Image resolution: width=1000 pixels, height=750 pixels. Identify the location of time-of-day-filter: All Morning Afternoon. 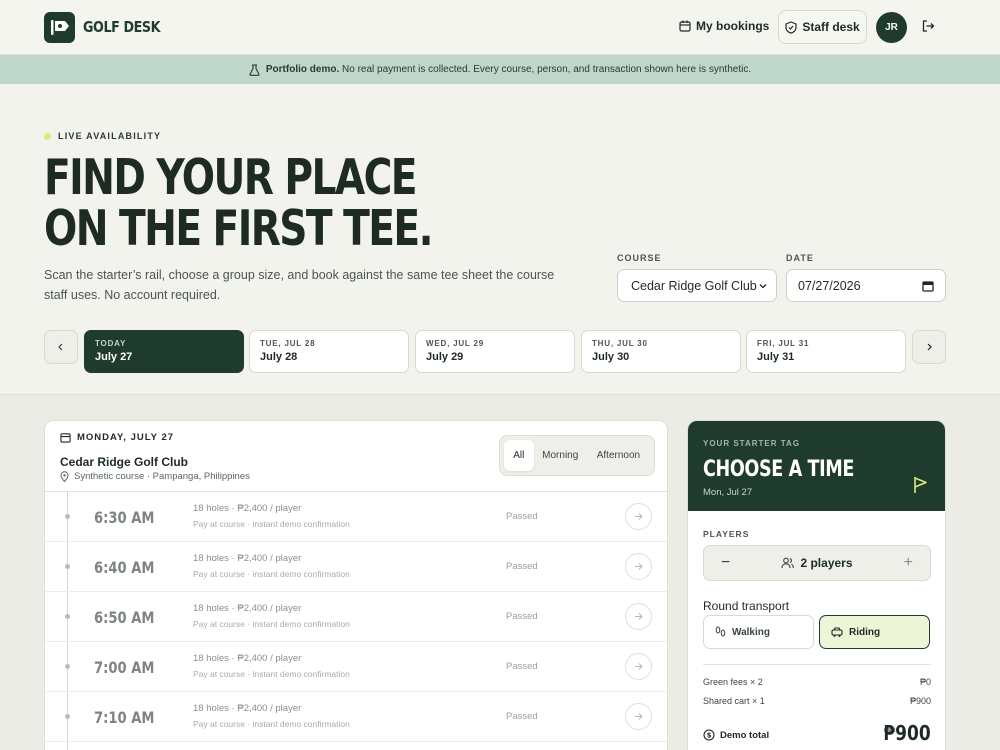
(577, 455).